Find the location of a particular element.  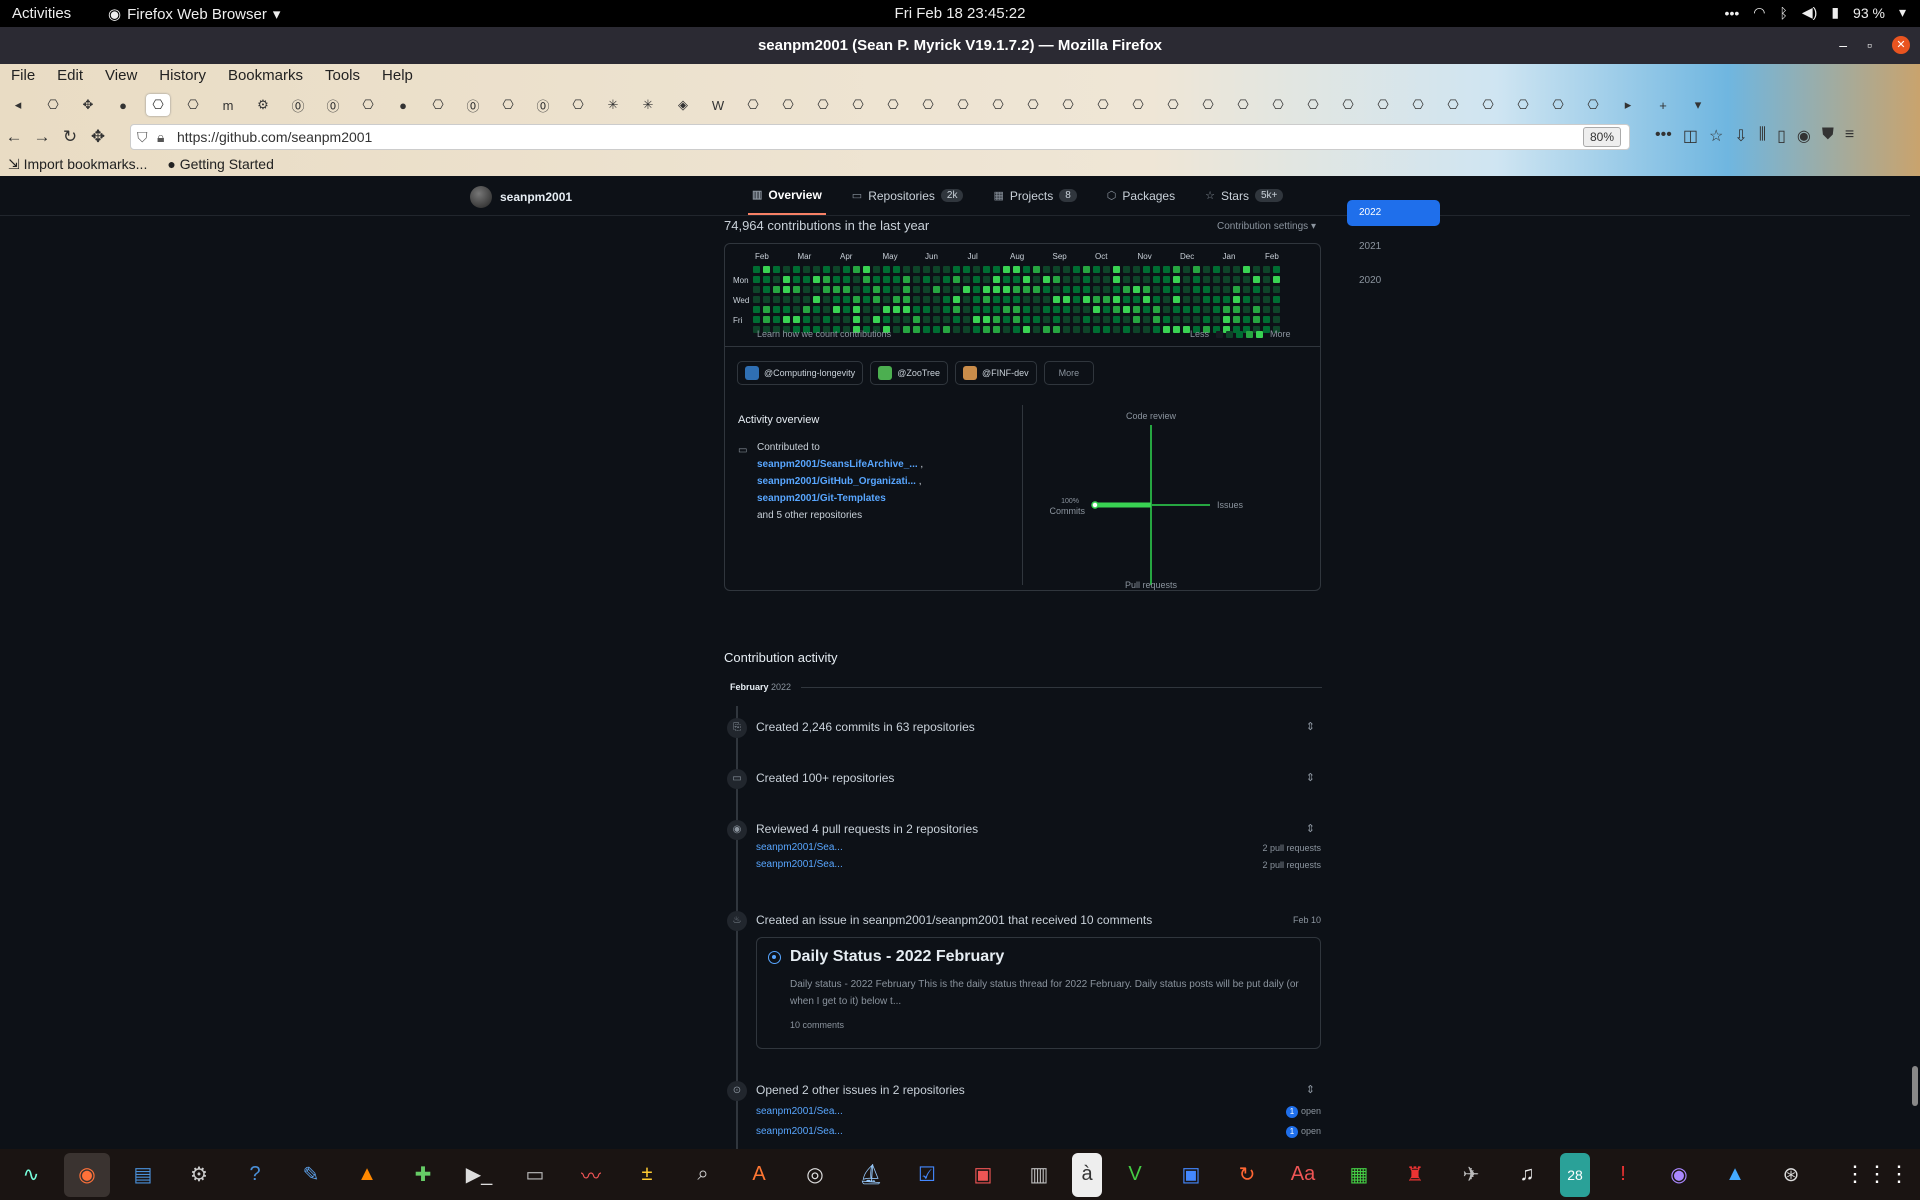

profile-user: seanpm2001 is located at coordinates (521, 197).